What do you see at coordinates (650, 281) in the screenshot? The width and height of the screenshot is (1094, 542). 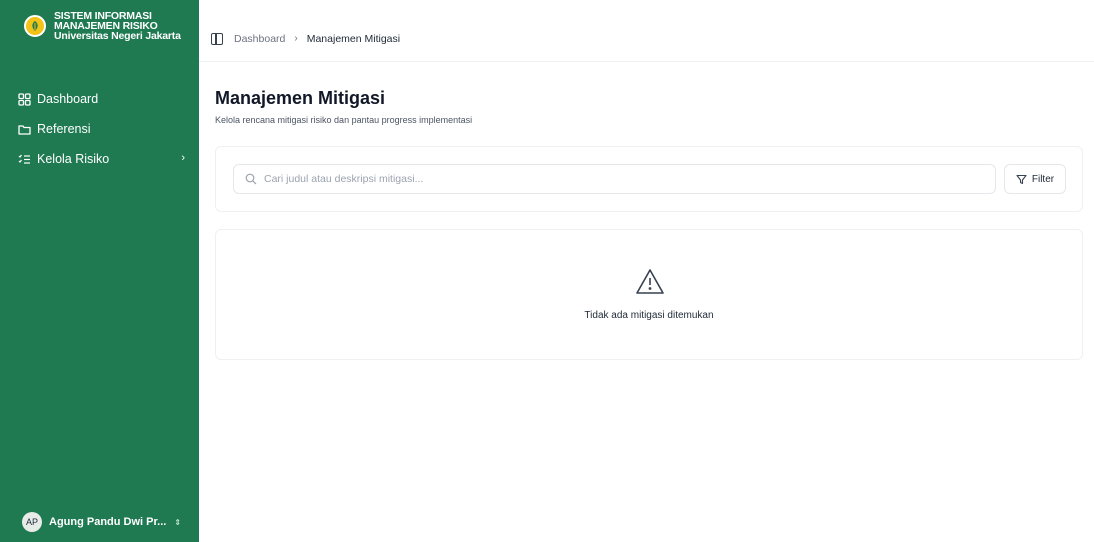 I see `warning-triangle-icon` at bounding box center [650, 281].